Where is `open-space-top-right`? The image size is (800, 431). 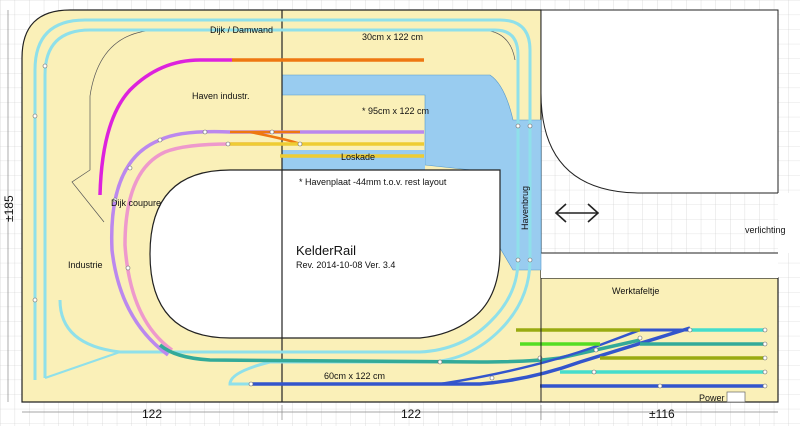
open-space-top-right is located at coordinates (659, 101).